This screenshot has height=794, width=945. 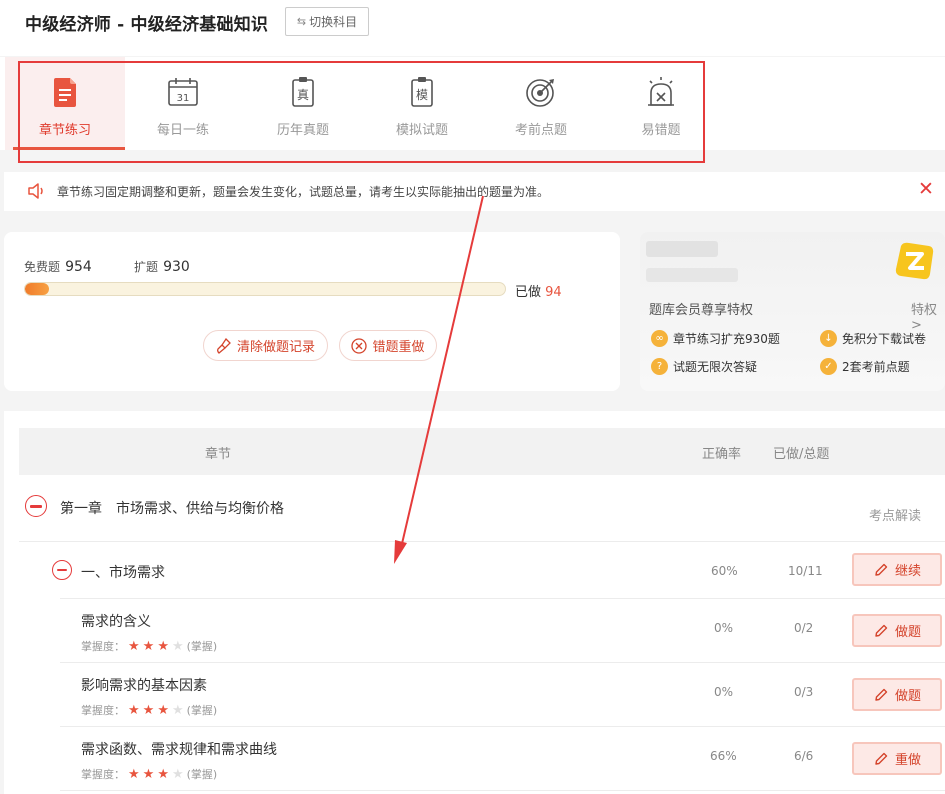 I want to click on item-done-total: 0/3, so click(x=804, y=692).